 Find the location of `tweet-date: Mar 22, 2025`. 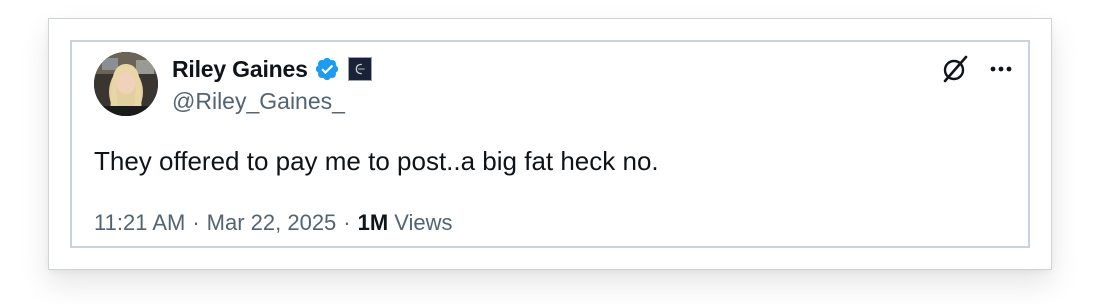

tweet-date: Mar 22, 2025 is located at coordinates (272, 223).